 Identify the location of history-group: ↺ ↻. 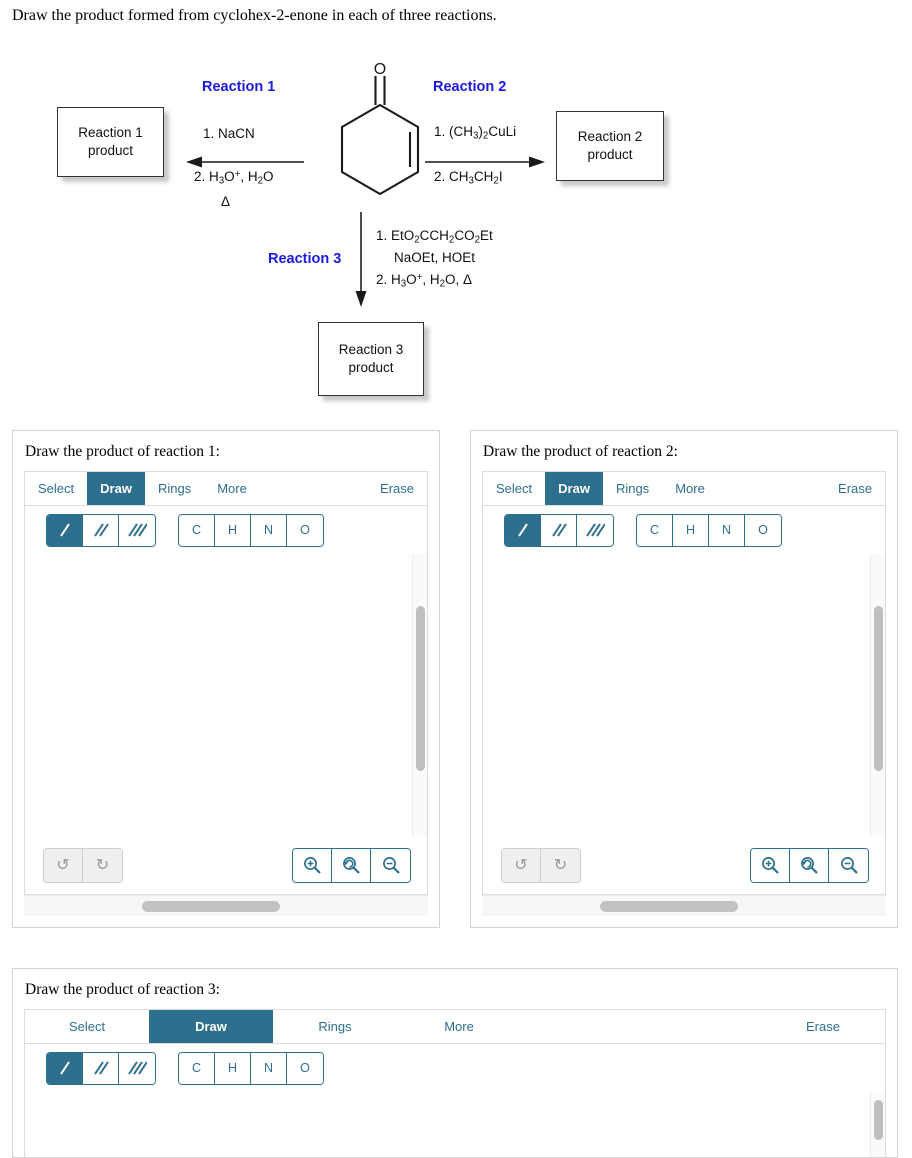
(541, 865).